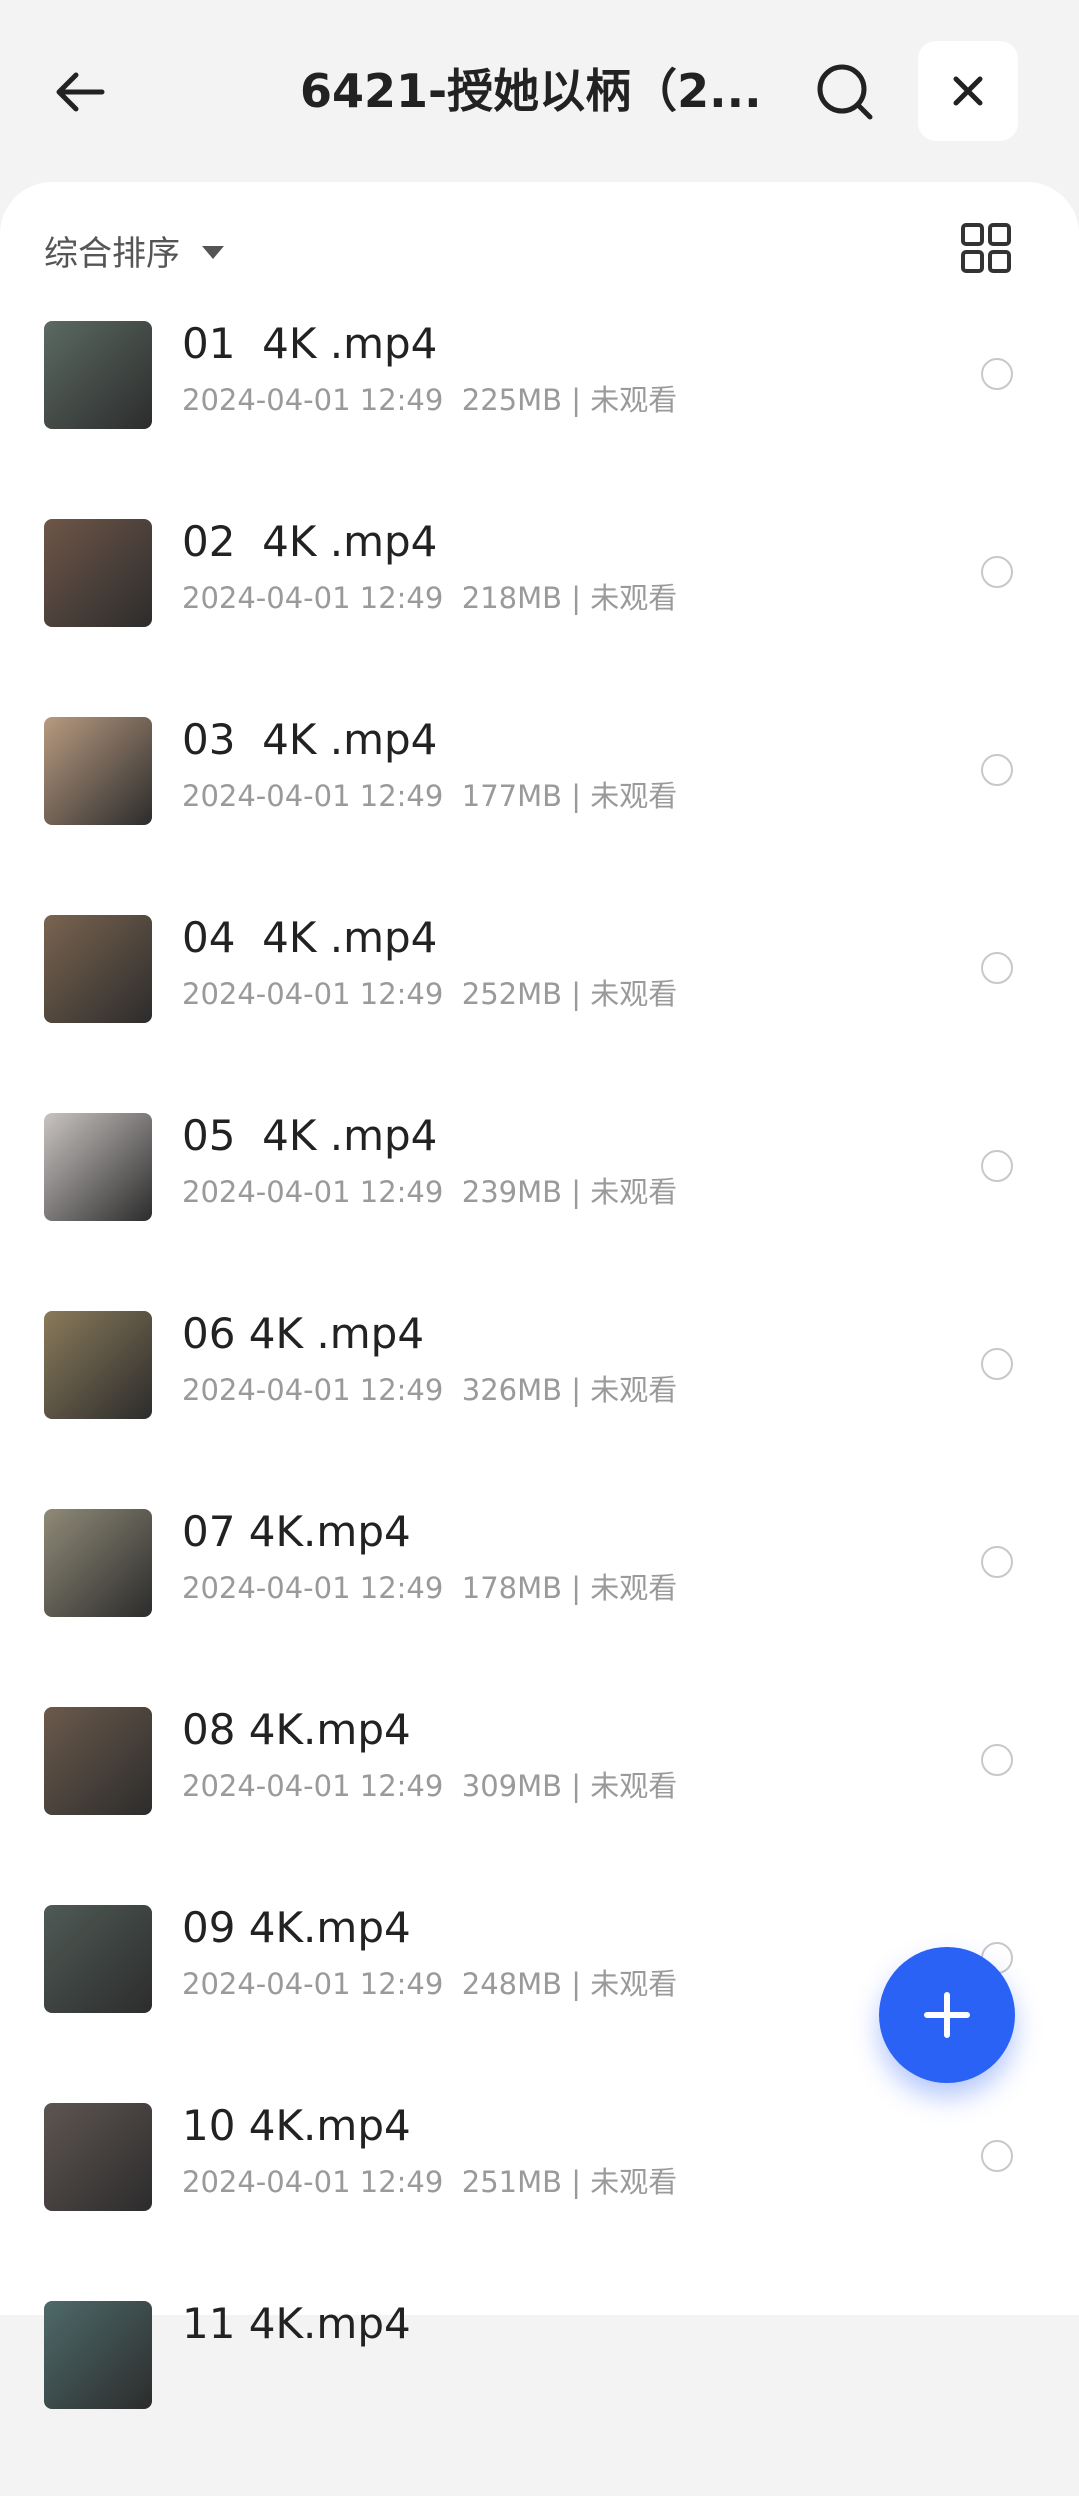 The width and height of the screenshot is (1079, 2496). Describe the element at coordinates (430, 400) in the screenshot. I see `file-meta: 2024-04-01 12:49 225MB | 未观看` at that location.